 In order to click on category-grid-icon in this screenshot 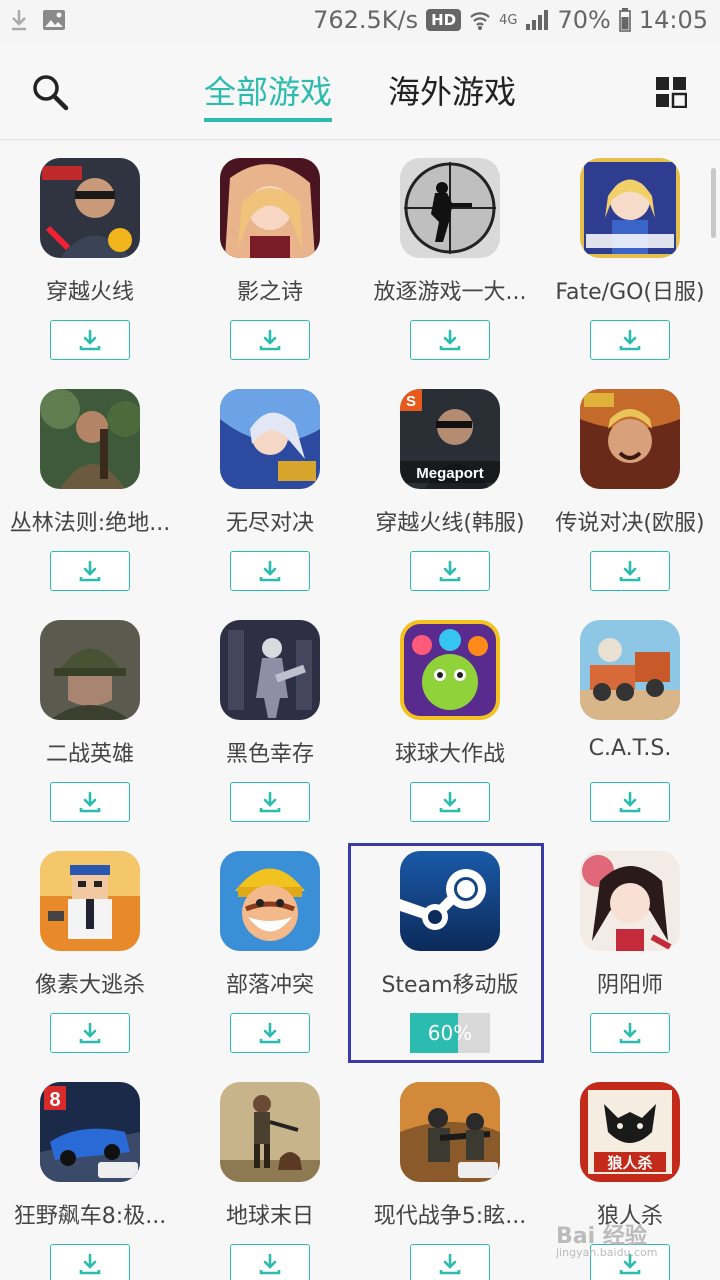, I will do `click(671, 92)`.